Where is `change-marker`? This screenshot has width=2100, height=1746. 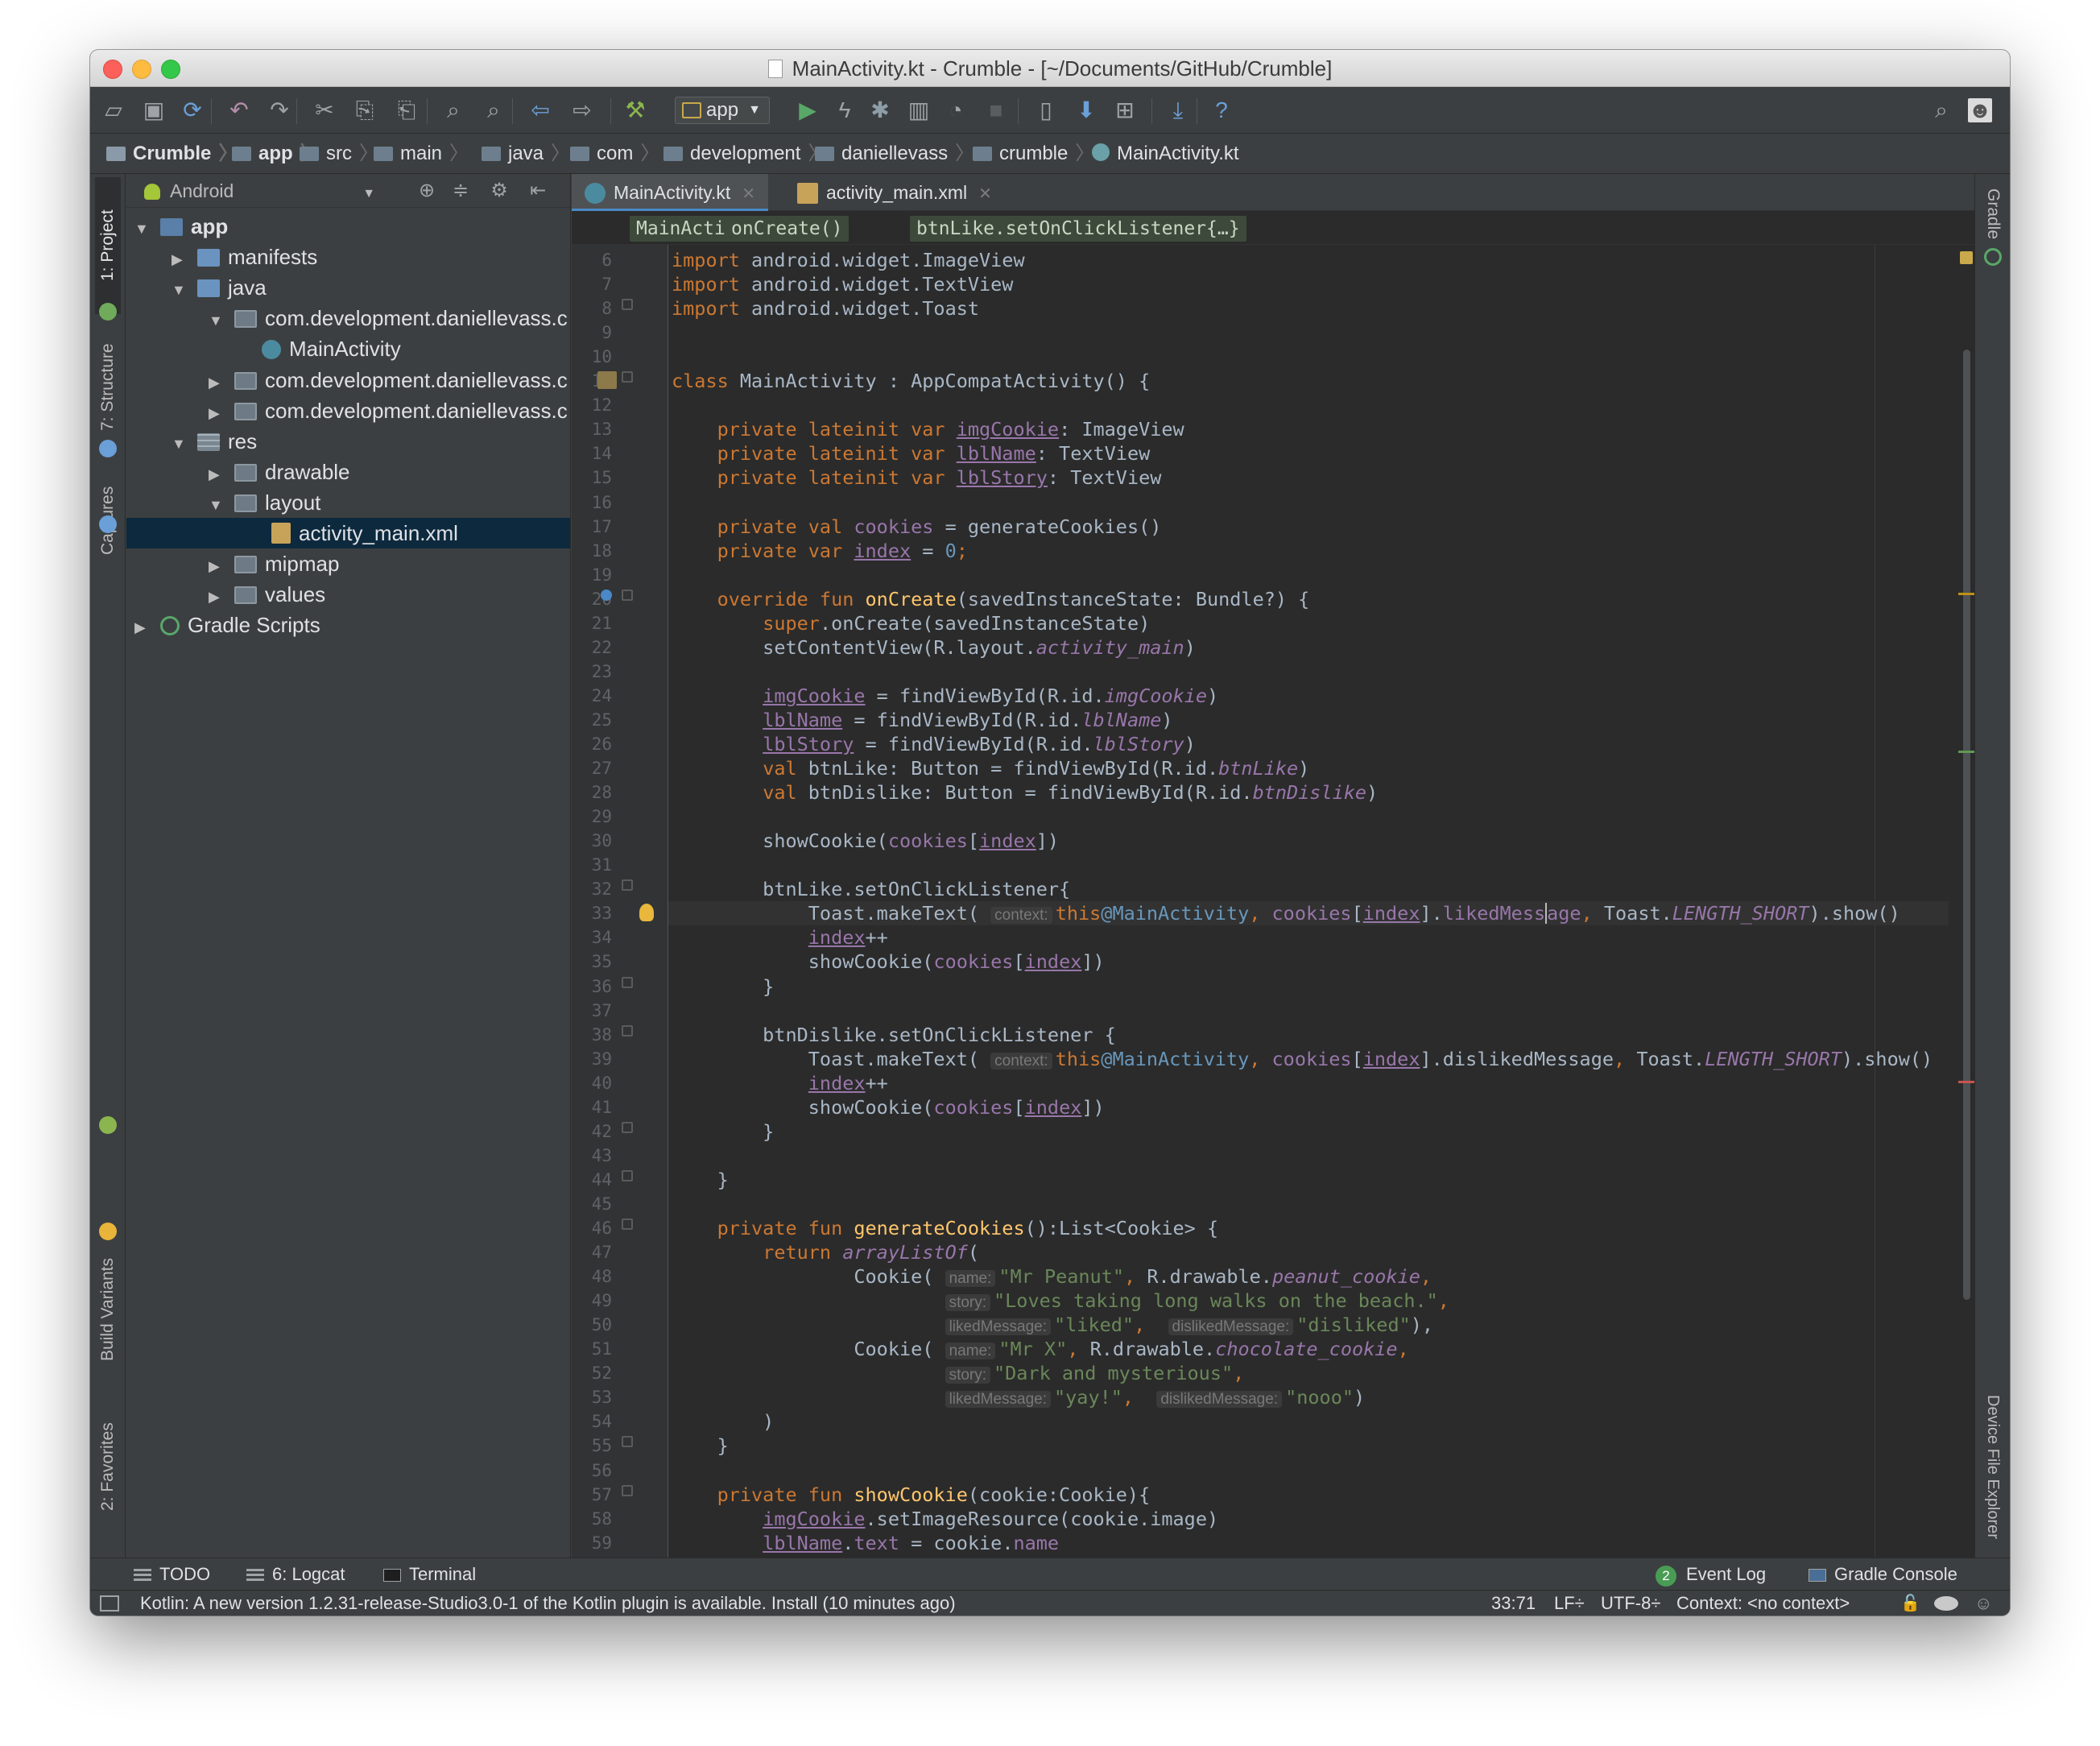 change-marker is located at coordinates (1966, 752).